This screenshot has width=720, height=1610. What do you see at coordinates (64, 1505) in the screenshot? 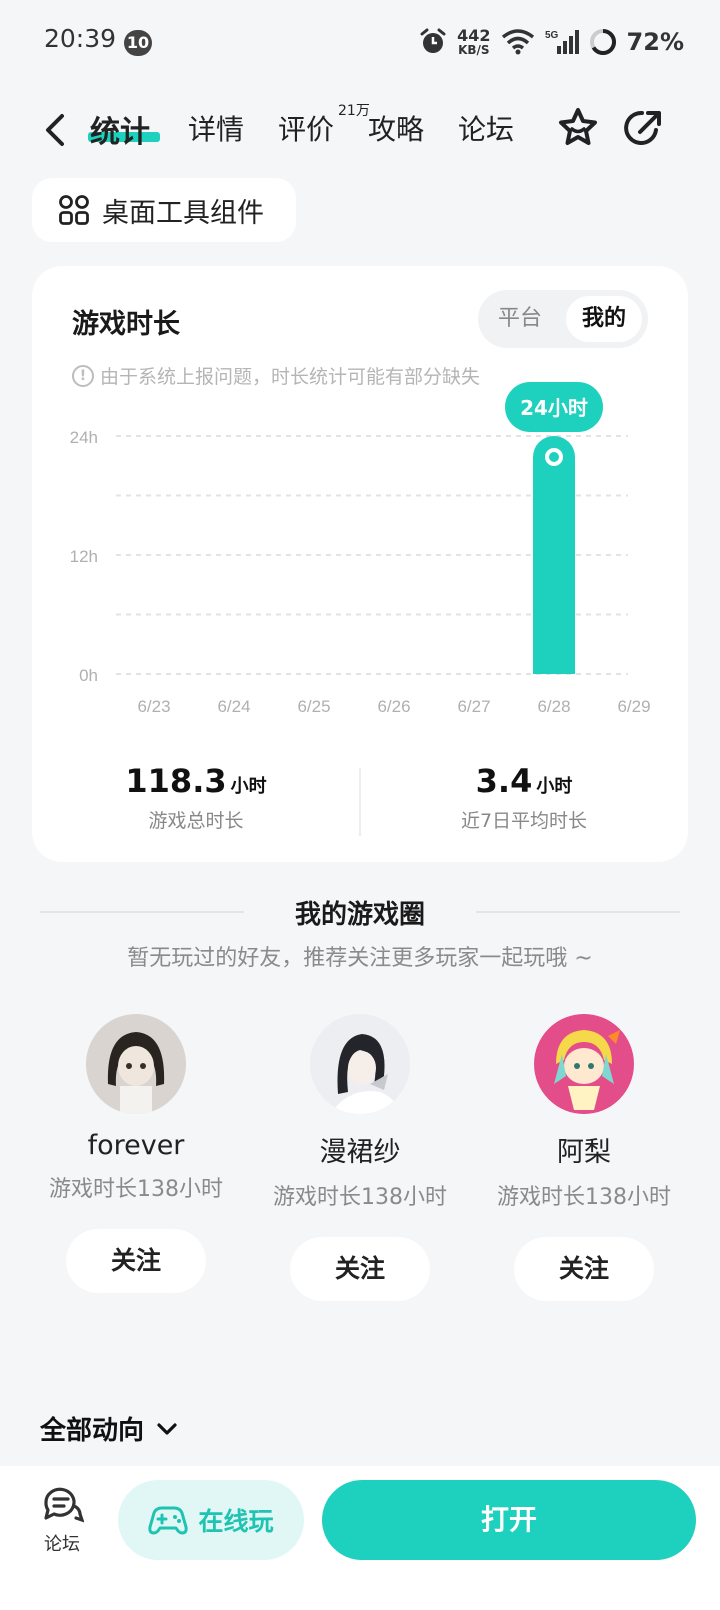
I see `forum-chat-icon` at bounding box center [64, 1505].